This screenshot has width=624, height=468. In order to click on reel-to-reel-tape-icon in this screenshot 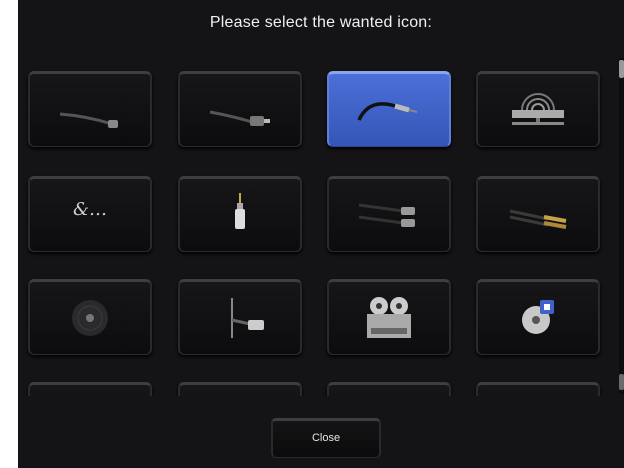, I will do `click(389, 317)`.